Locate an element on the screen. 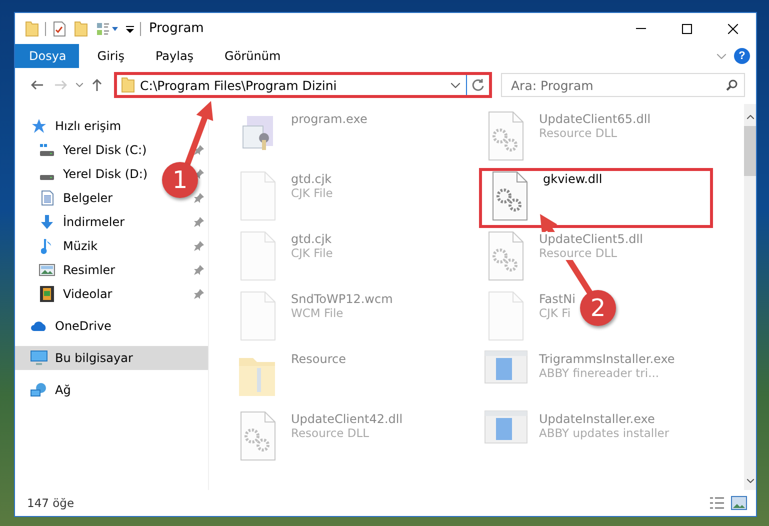 This screenshot has height=526, width=769. large-icons-view-button is located at coordinates (739, 503).